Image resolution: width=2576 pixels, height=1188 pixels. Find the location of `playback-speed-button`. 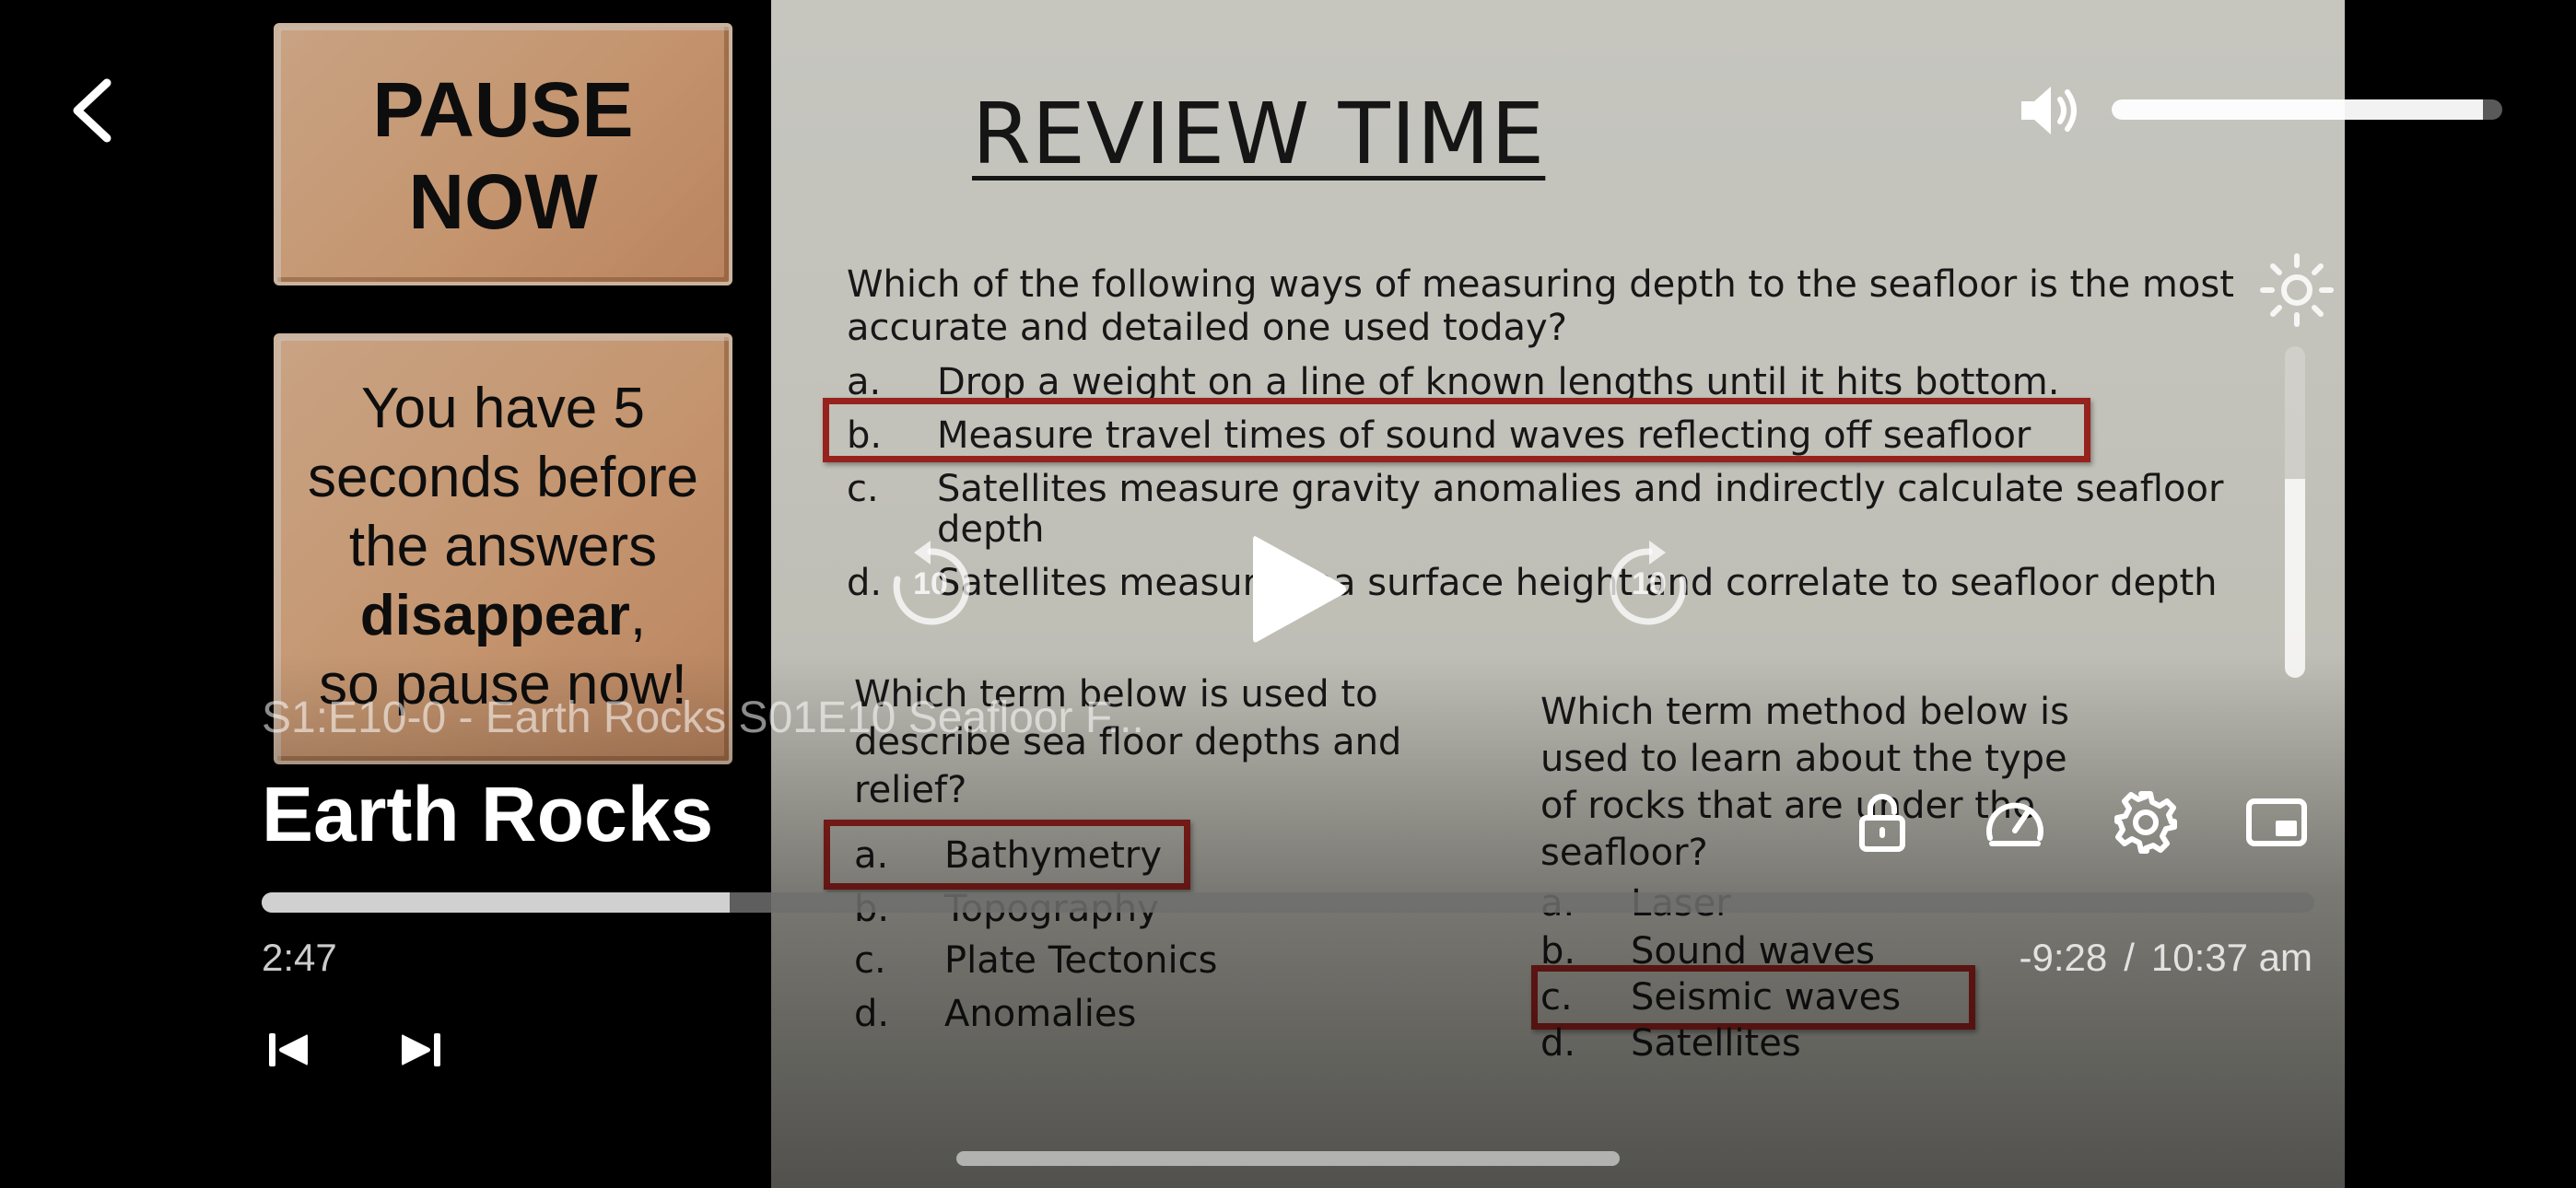

playback-speed-button is located at coordinates (2015, 822).